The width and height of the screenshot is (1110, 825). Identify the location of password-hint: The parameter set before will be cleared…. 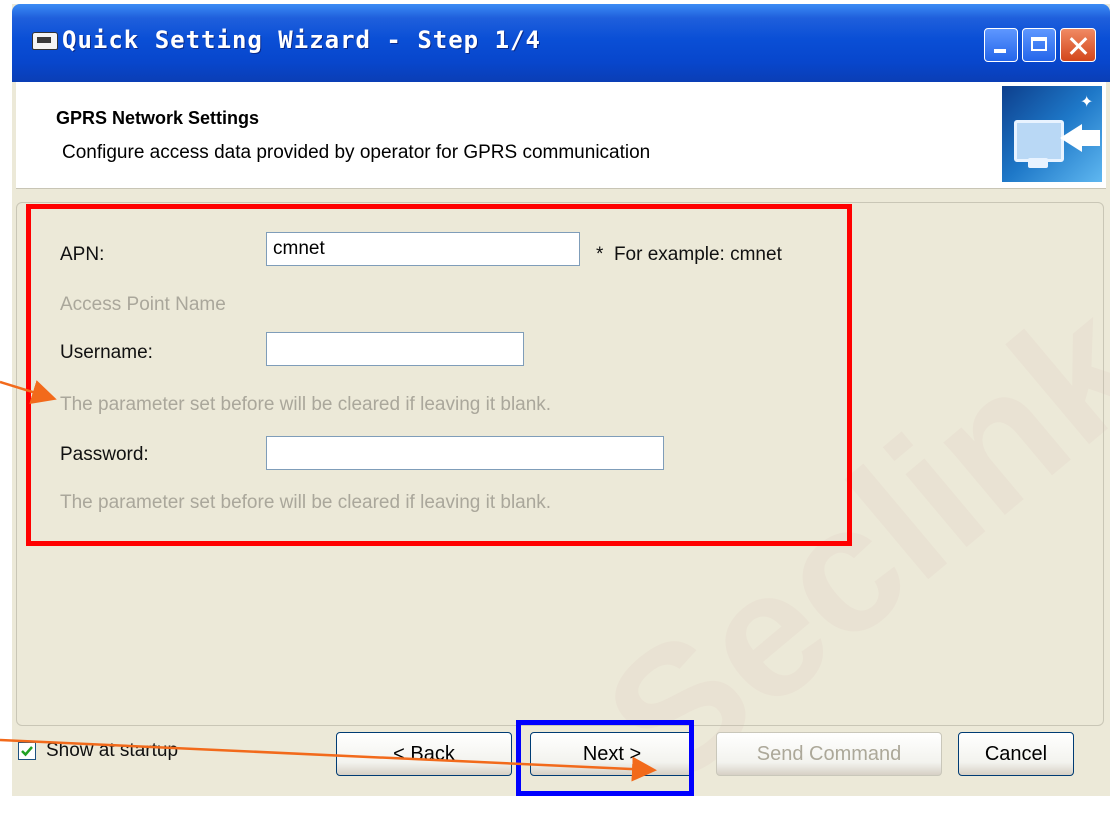
(306, 502).